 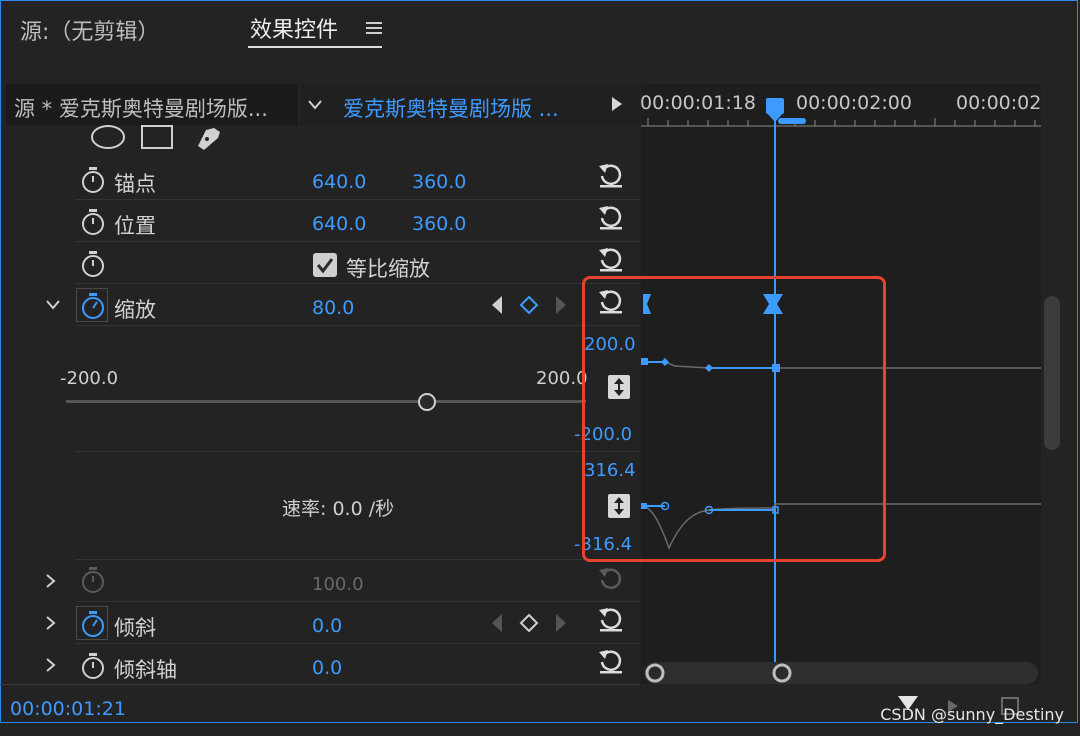 I want to click on mask-tools, so click(x=155, y=137).